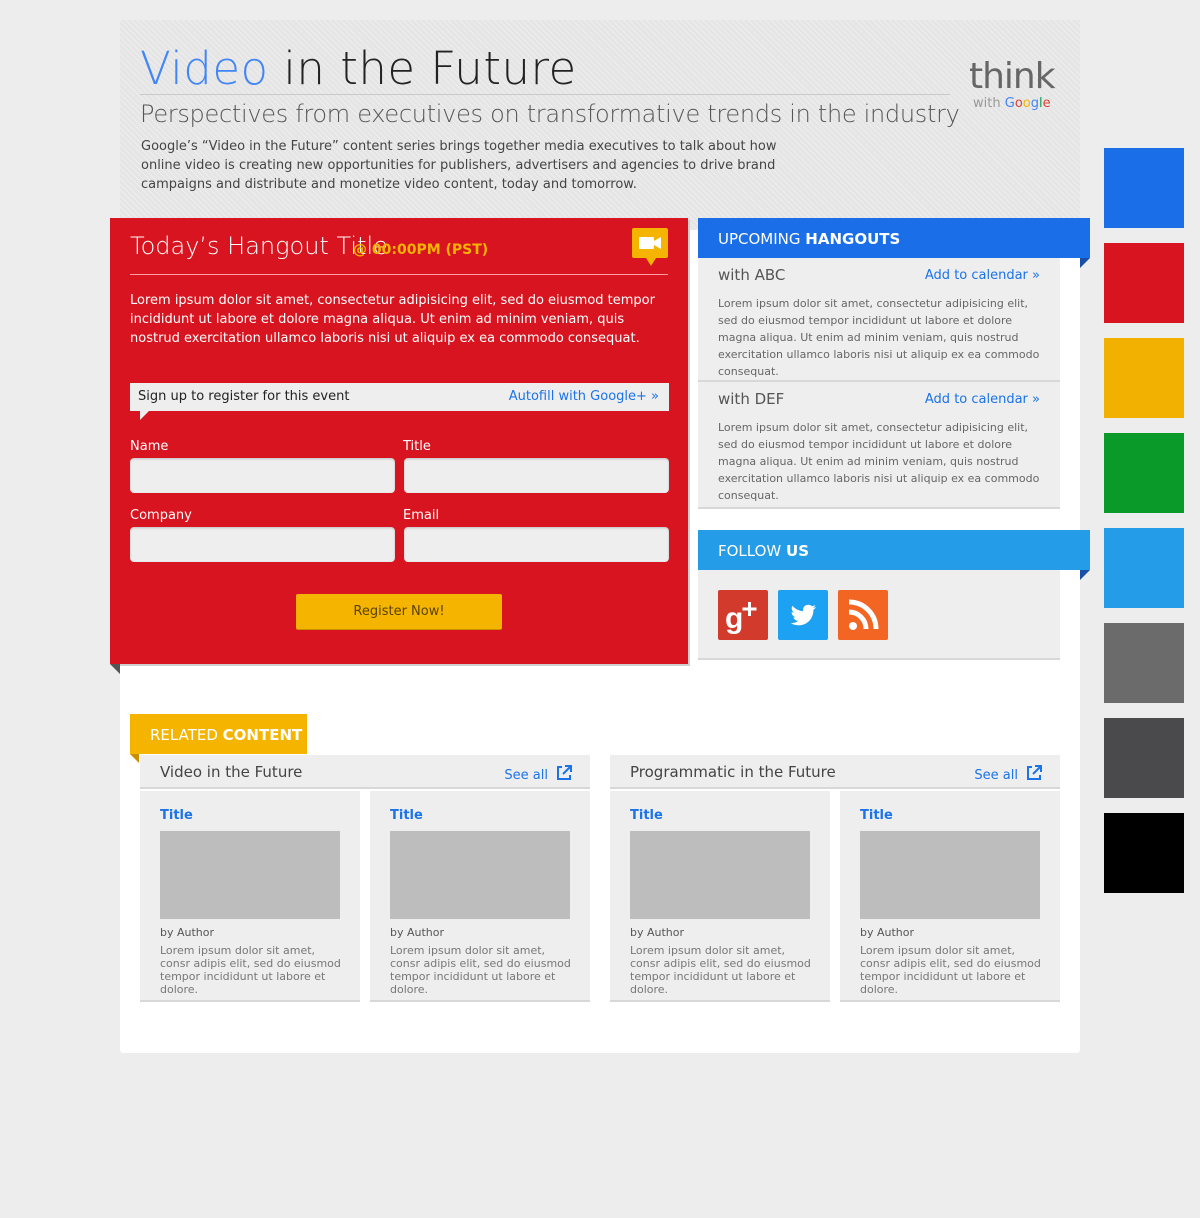  Describe the element at coordinates (987, 103) in the screenshot. I see `logo-with-word: with` at that location.